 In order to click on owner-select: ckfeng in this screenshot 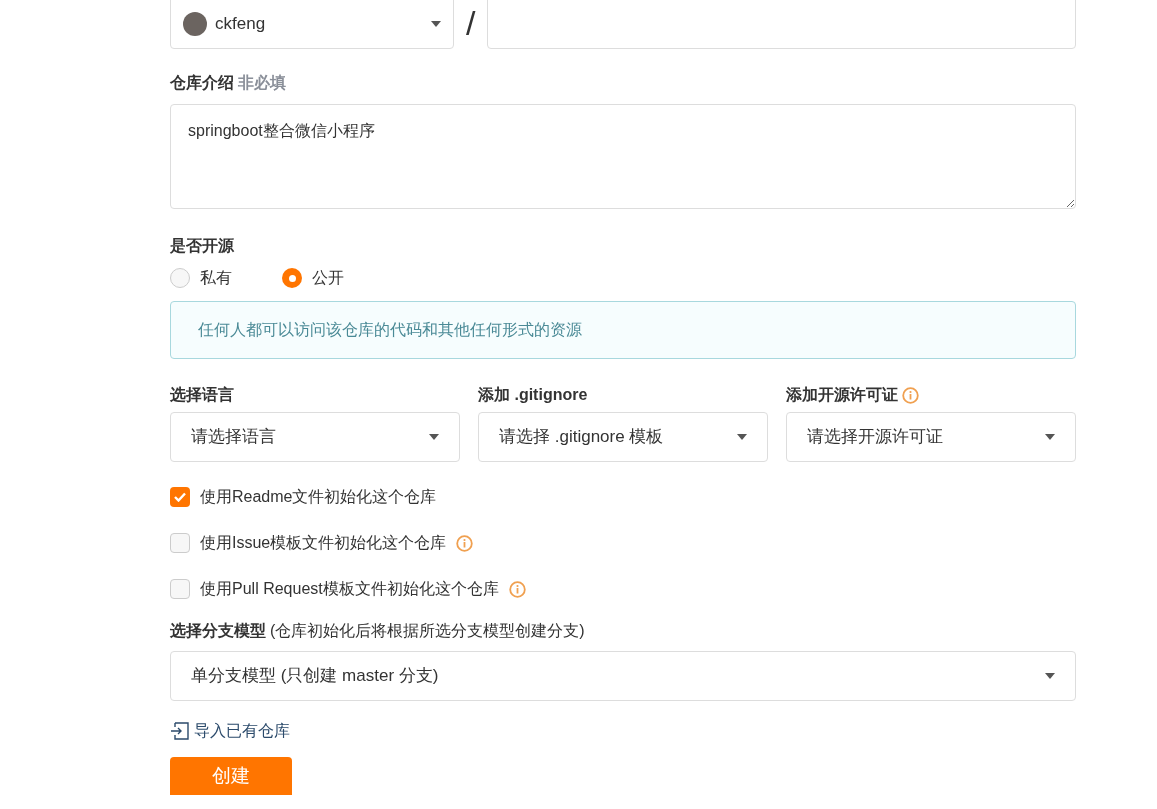, I will do `click(312, 24)`.